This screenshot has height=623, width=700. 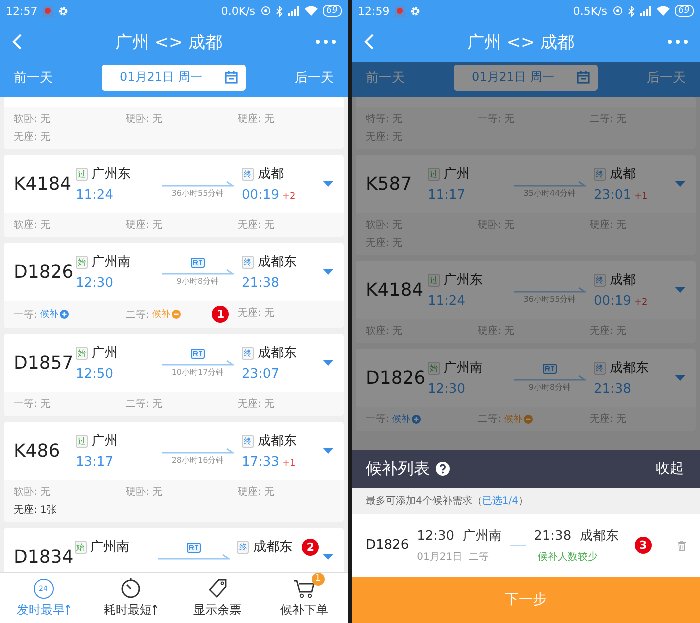 What do you see at coordinates (613, 195) in the screenshot?
I see `arrival-time: 23:01` at bounding box center [613, 195].